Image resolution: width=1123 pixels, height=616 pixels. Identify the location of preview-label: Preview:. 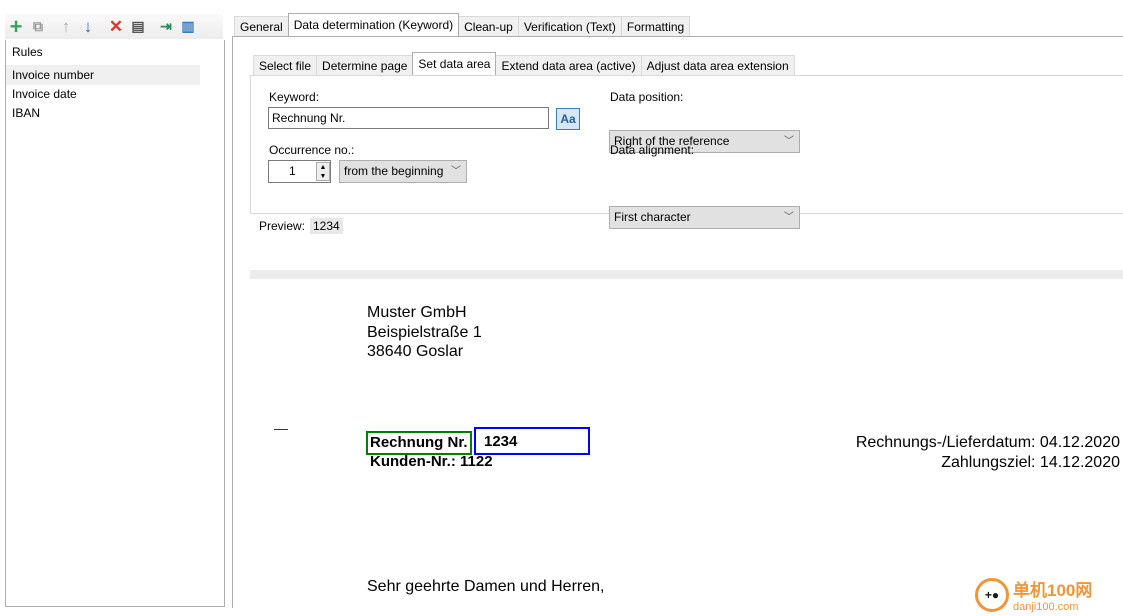
(282, 226).